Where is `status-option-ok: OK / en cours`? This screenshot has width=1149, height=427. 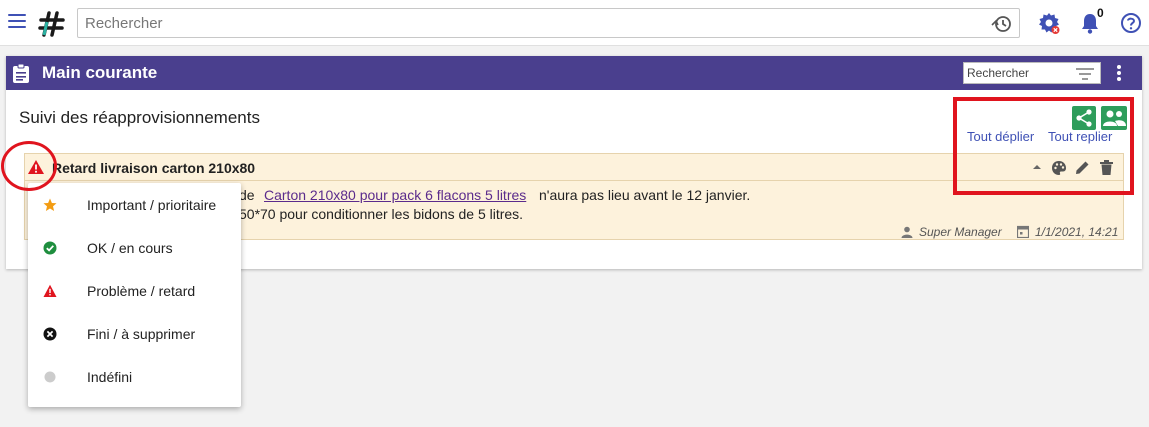
status-option-ok: OK / en cours is located at coordinates (134, 247).